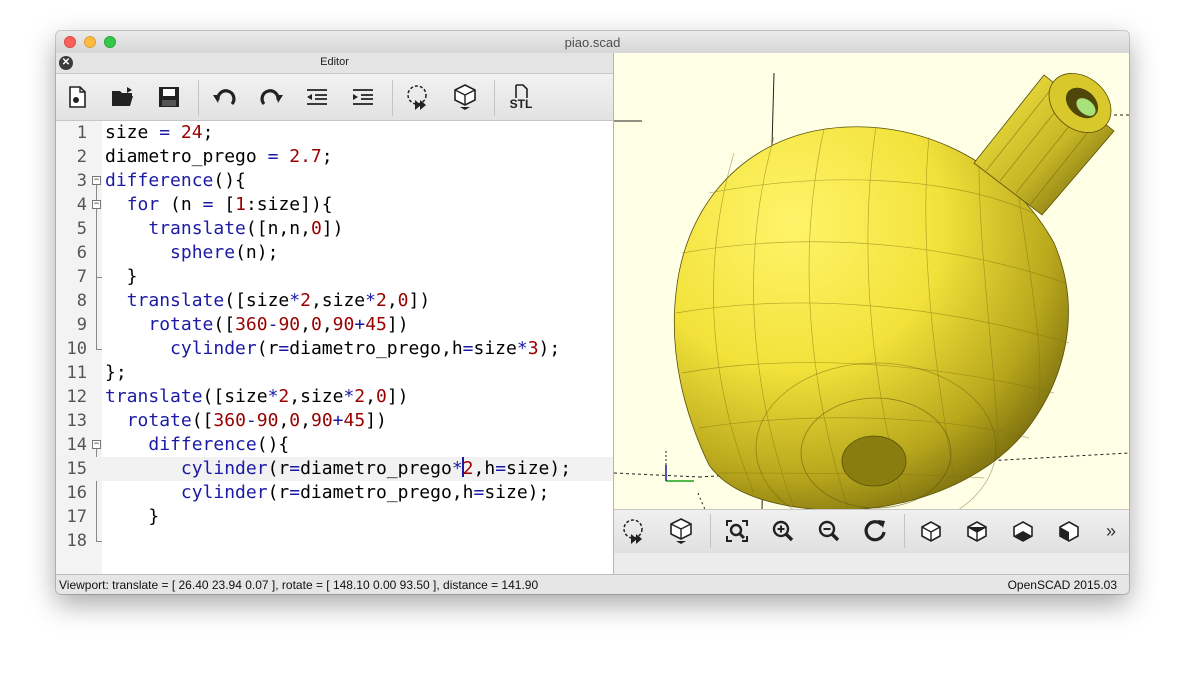  I want to click on code-line: 11};, so click(334, 373).